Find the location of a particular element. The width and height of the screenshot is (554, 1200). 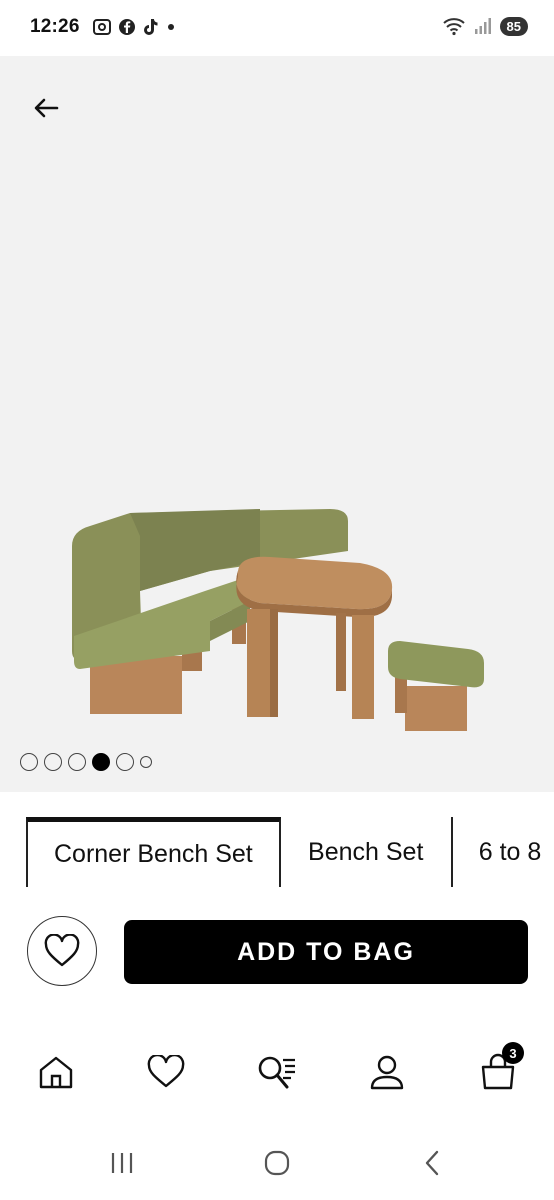

wifi-icon is located at coordinates (453, 27).